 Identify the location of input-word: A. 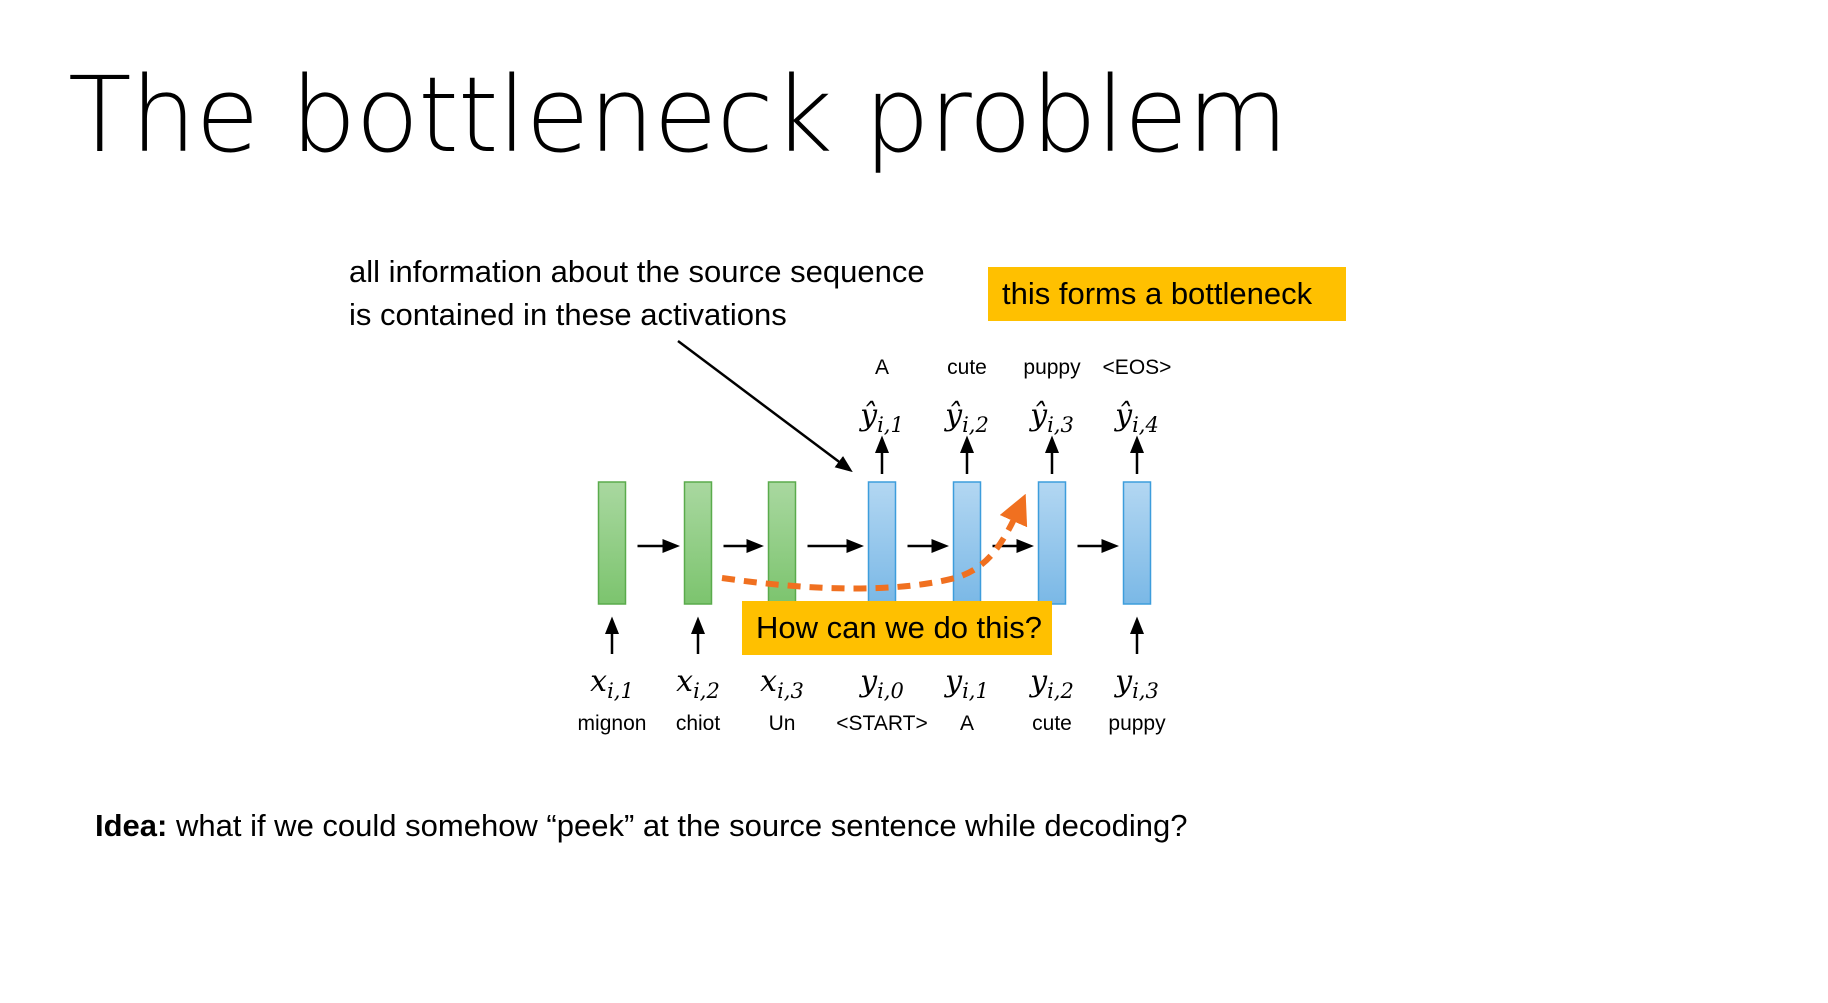
(967, 723).